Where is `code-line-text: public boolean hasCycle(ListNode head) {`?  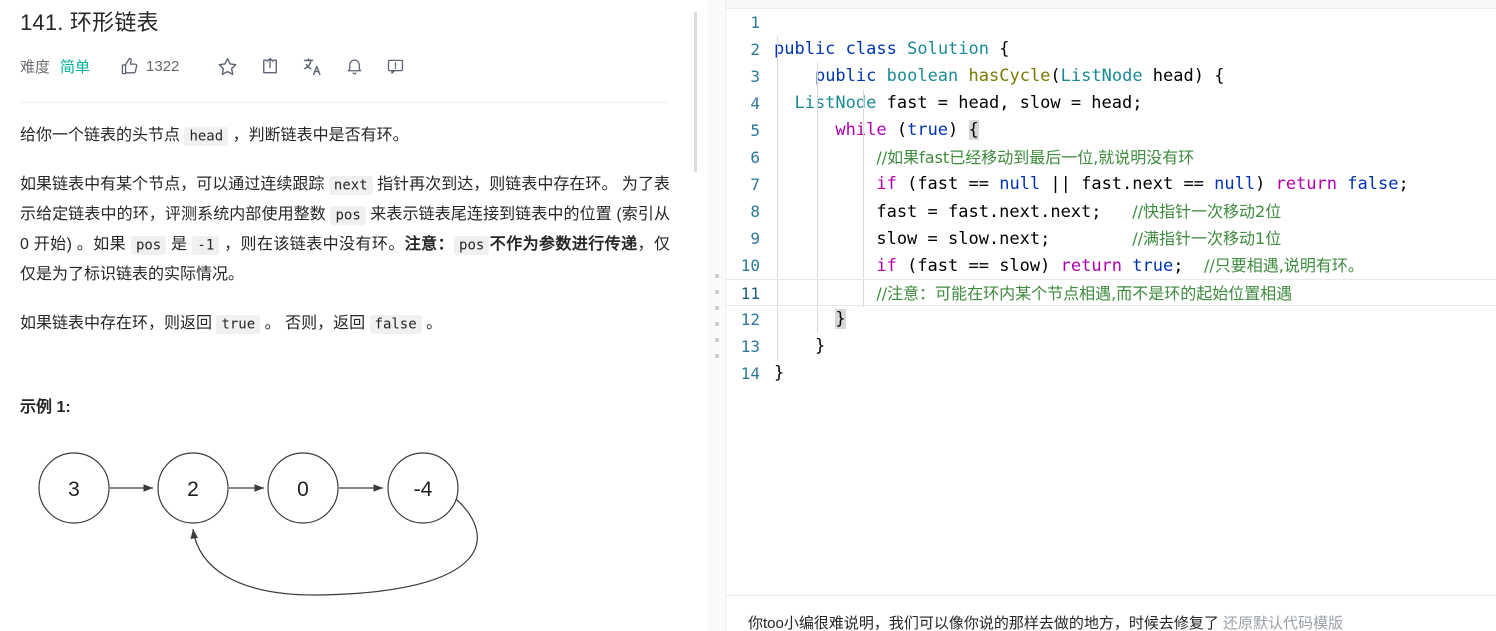 code-line-text: public boolean hasCycle(ListNode head) { is located at coordinates (1135, 76).